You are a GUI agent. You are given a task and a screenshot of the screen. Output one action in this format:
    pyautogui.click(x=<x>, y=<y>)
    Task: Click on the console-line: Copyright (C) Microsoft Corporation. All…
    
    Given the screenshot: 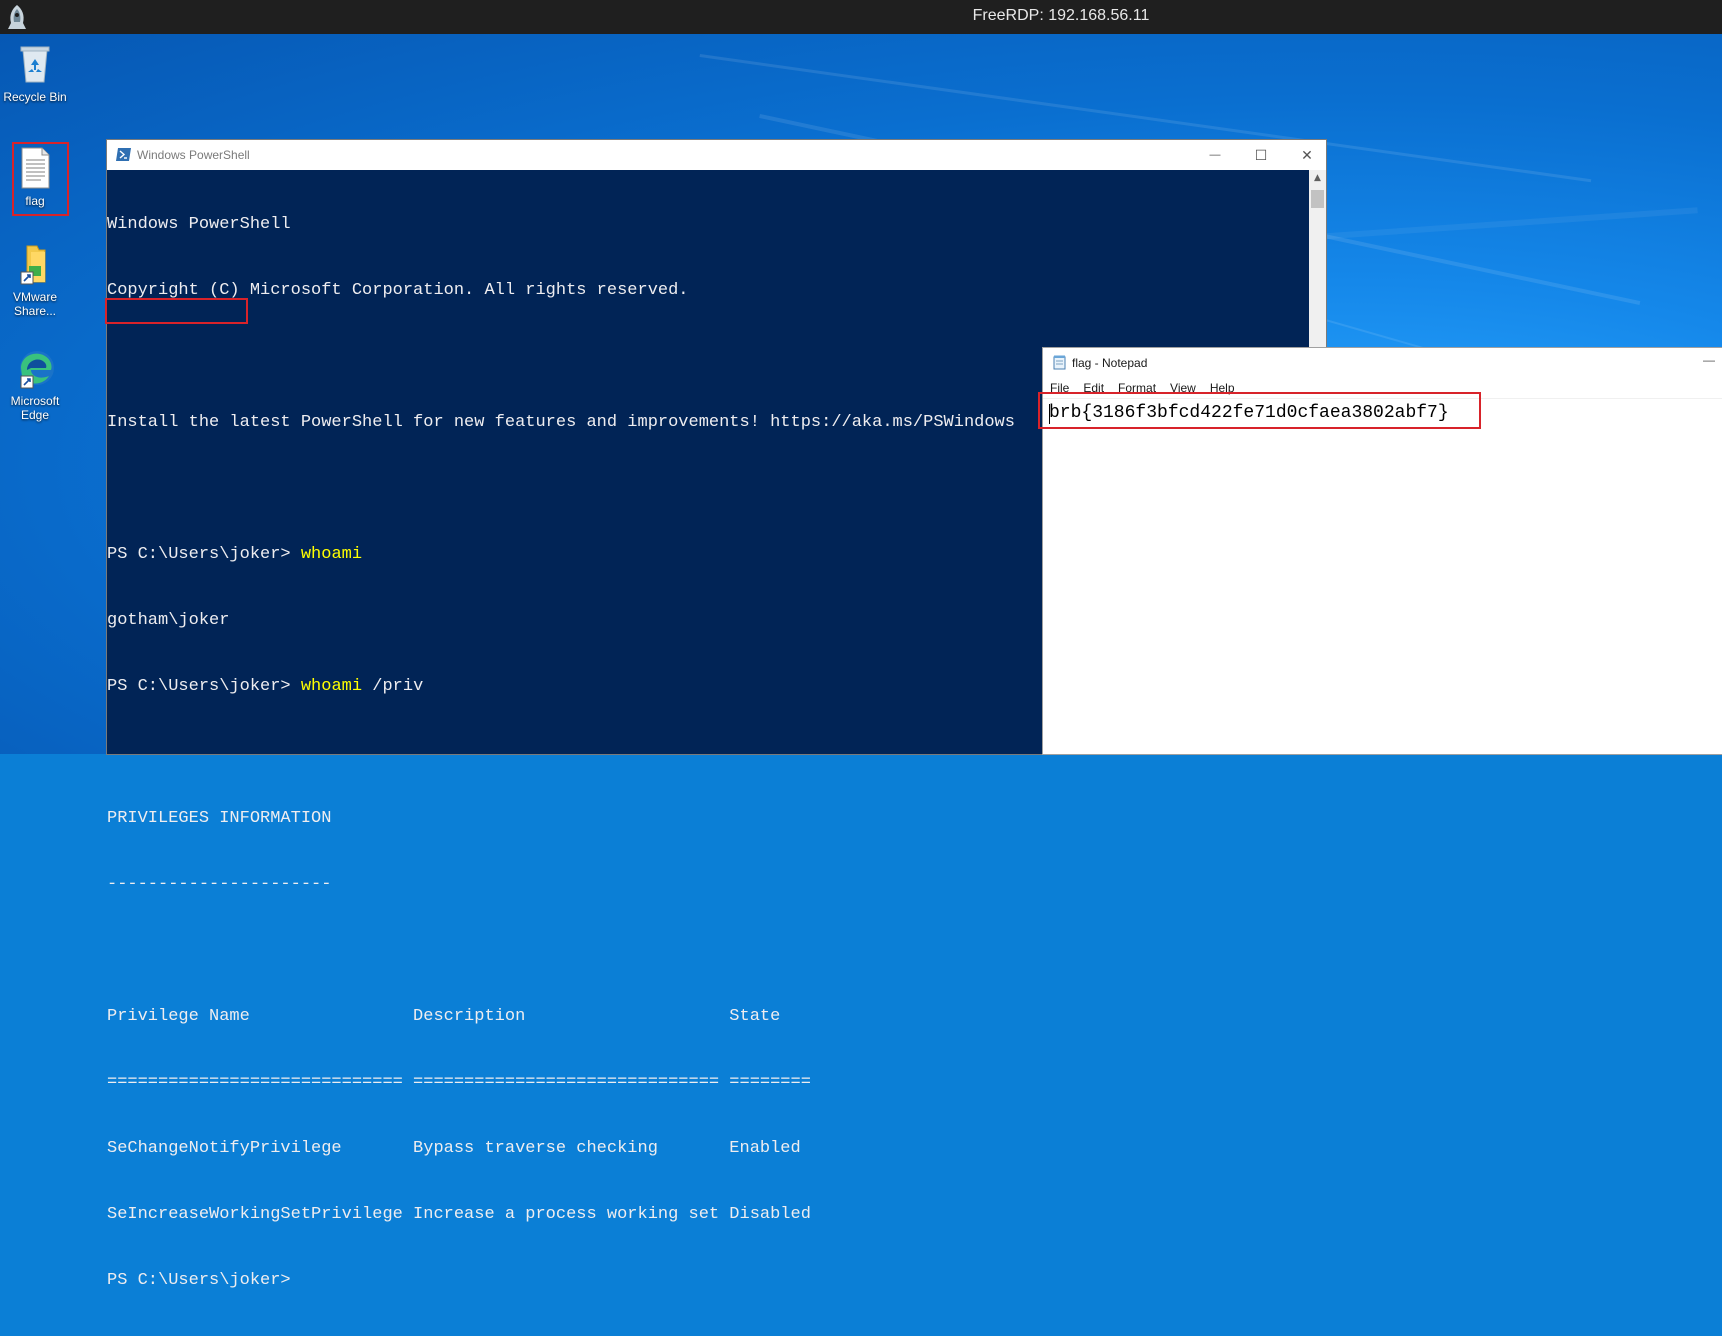 What is the action you would take?
    pyautogui.click(x=398, y=290)
    